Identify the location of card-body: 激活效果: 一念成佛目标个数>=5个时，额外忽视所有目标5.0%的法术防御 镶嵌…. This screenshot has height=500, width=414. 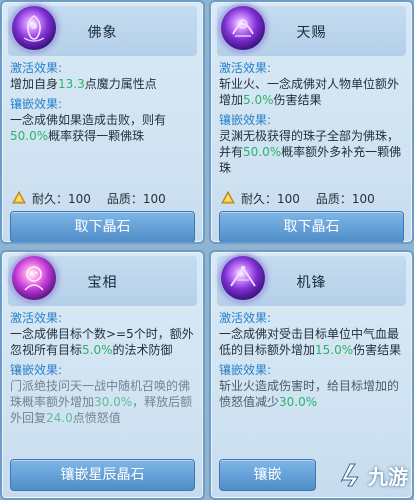
(102, 367).